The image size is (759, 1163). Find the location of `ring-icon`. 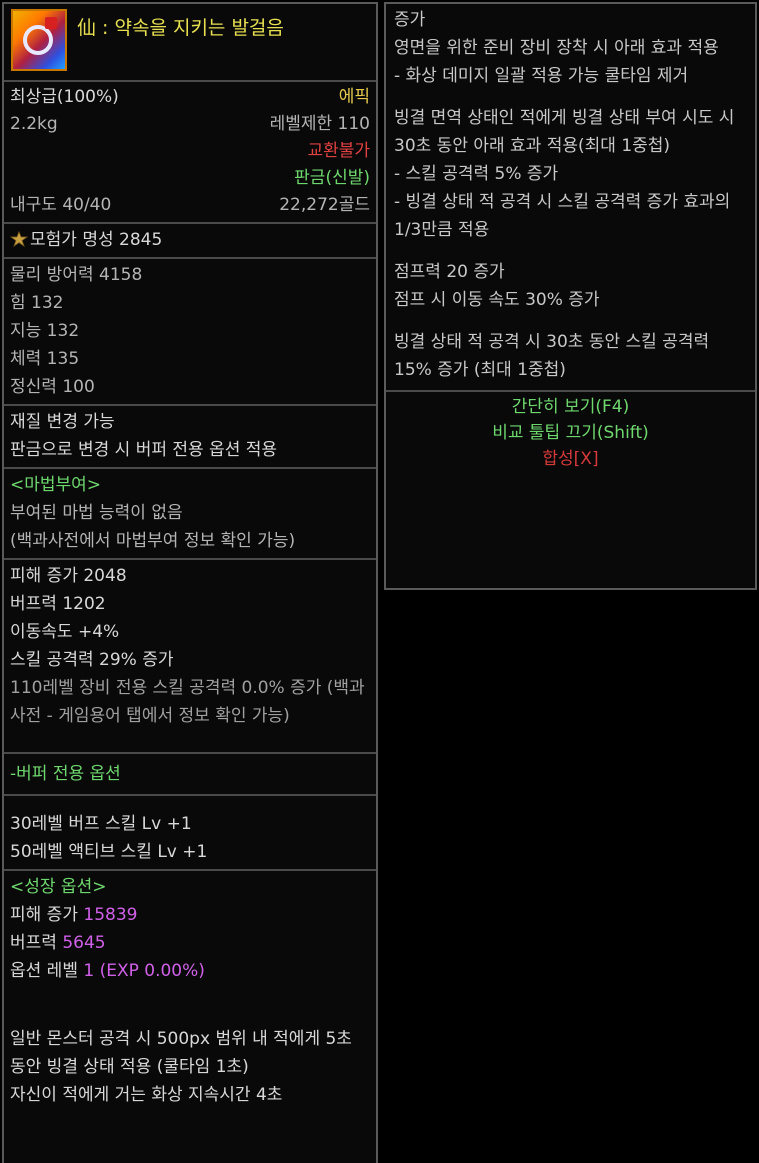

ring-icon is located at coordinates (38, 40).